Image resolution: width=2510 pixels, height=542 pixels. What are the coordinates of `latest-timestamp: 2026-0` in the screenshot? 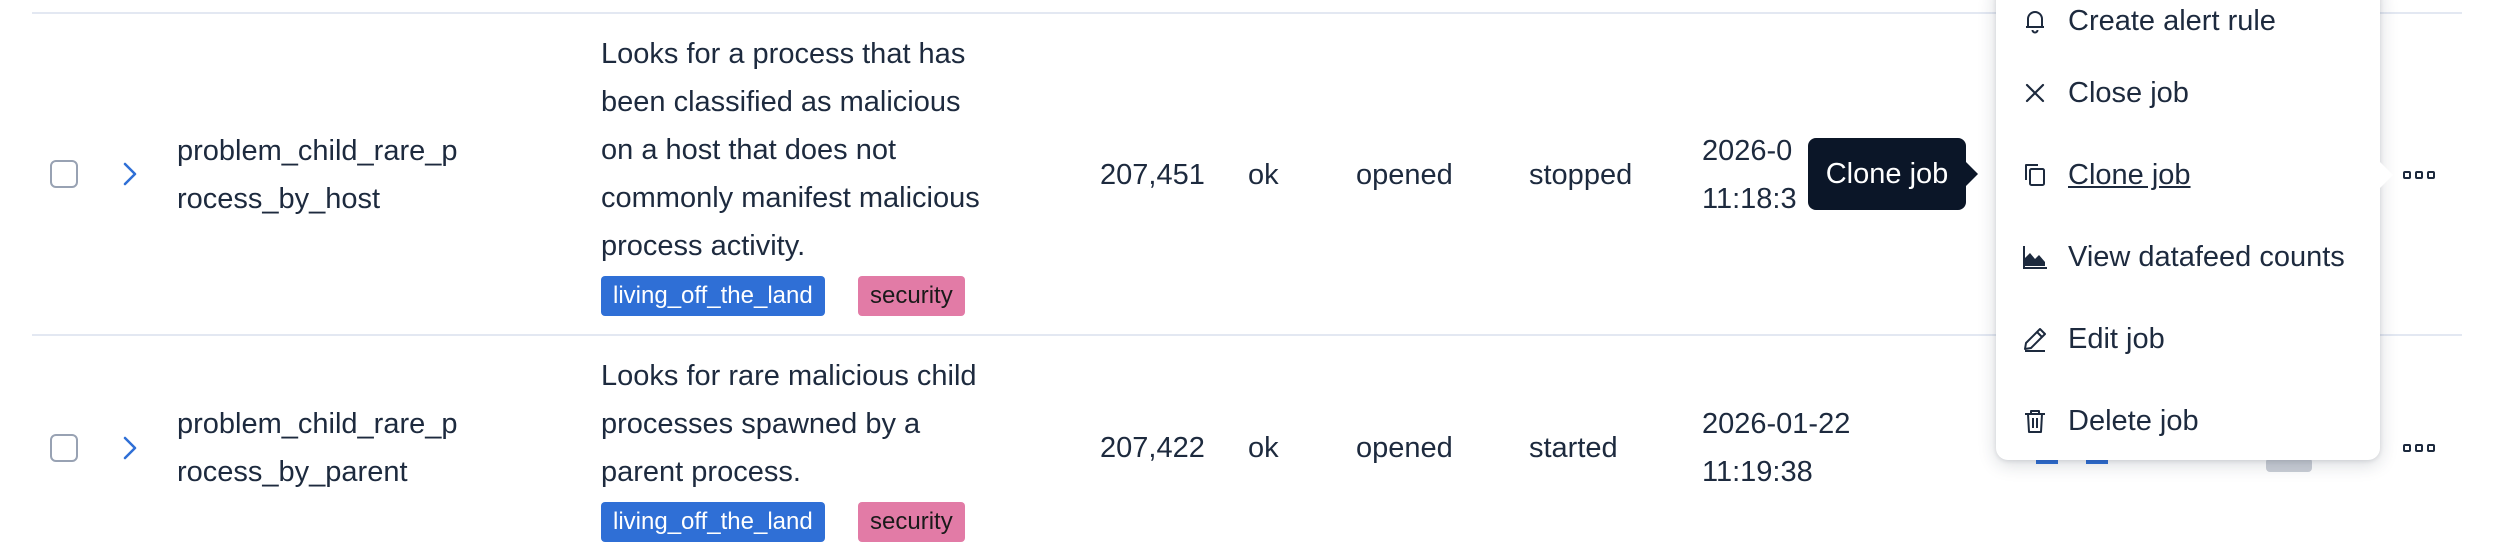 It's located at (1747, 151).